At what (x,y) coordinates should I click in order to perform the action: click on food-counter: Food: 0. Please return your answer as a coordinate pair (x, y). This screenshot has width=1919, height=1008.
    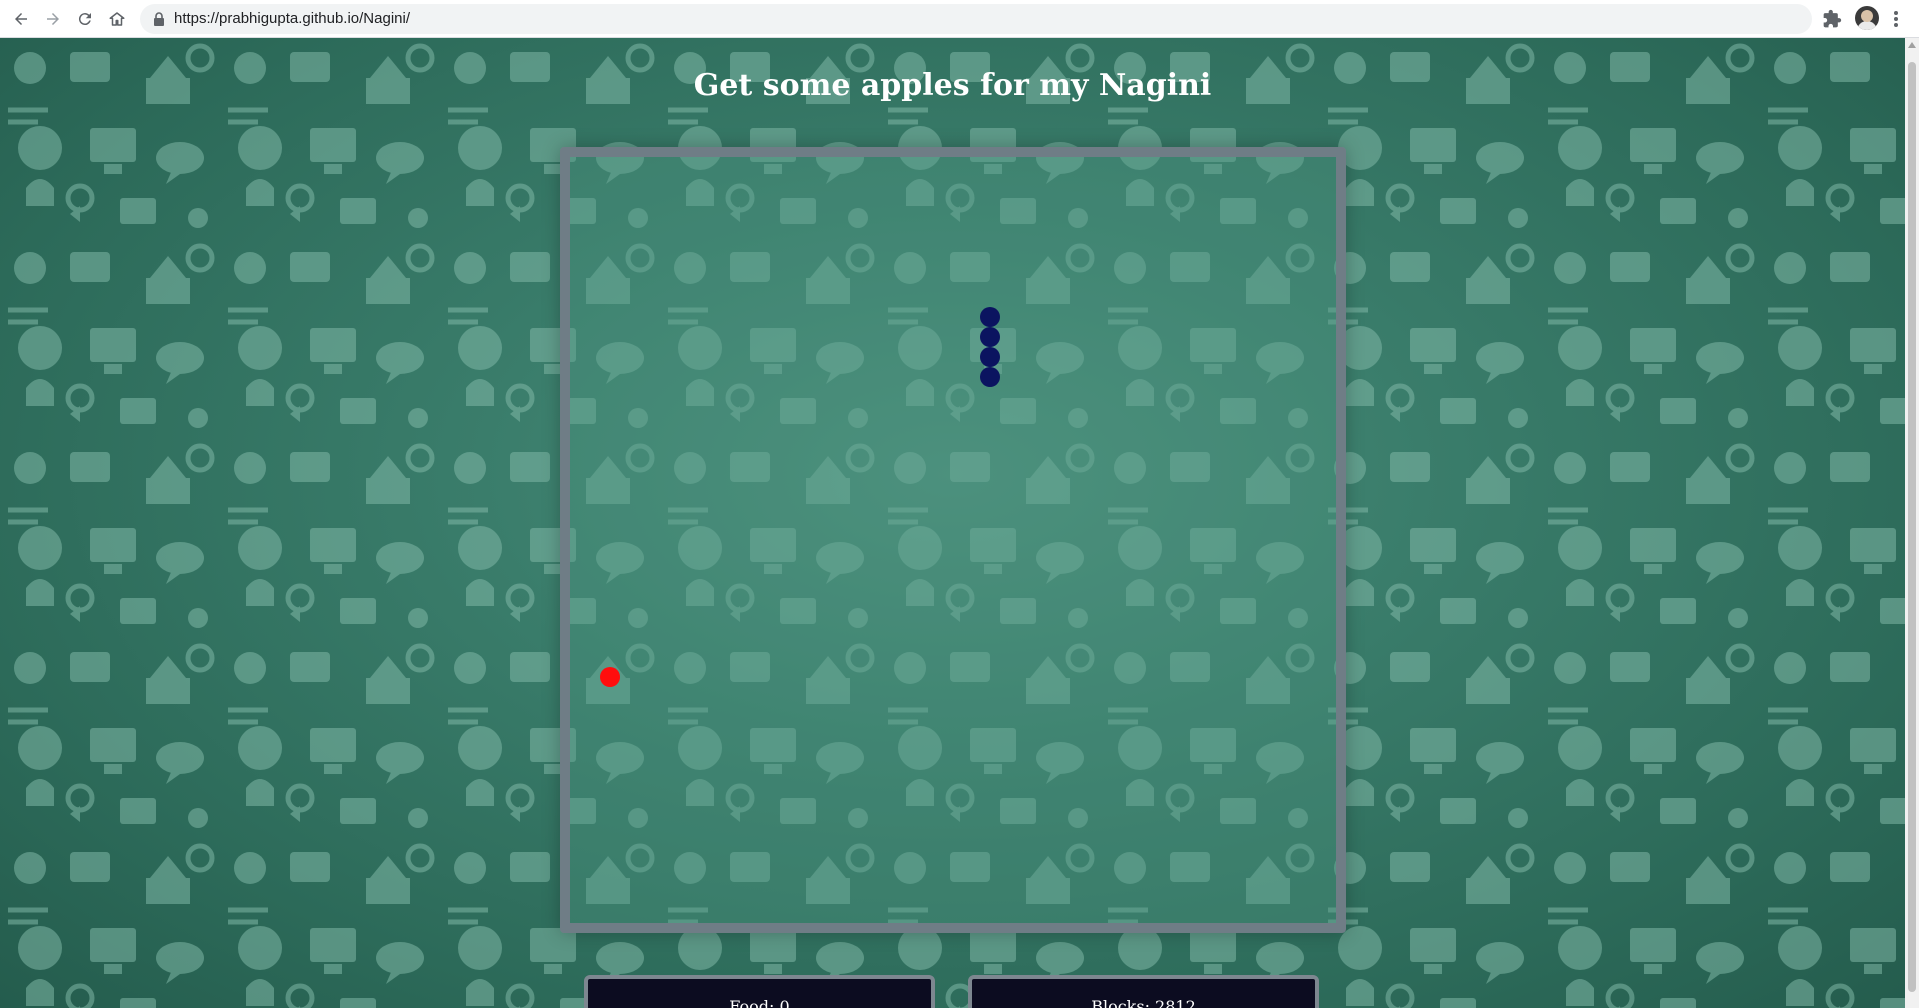
    Looking at the image, I should click on (759, 991).